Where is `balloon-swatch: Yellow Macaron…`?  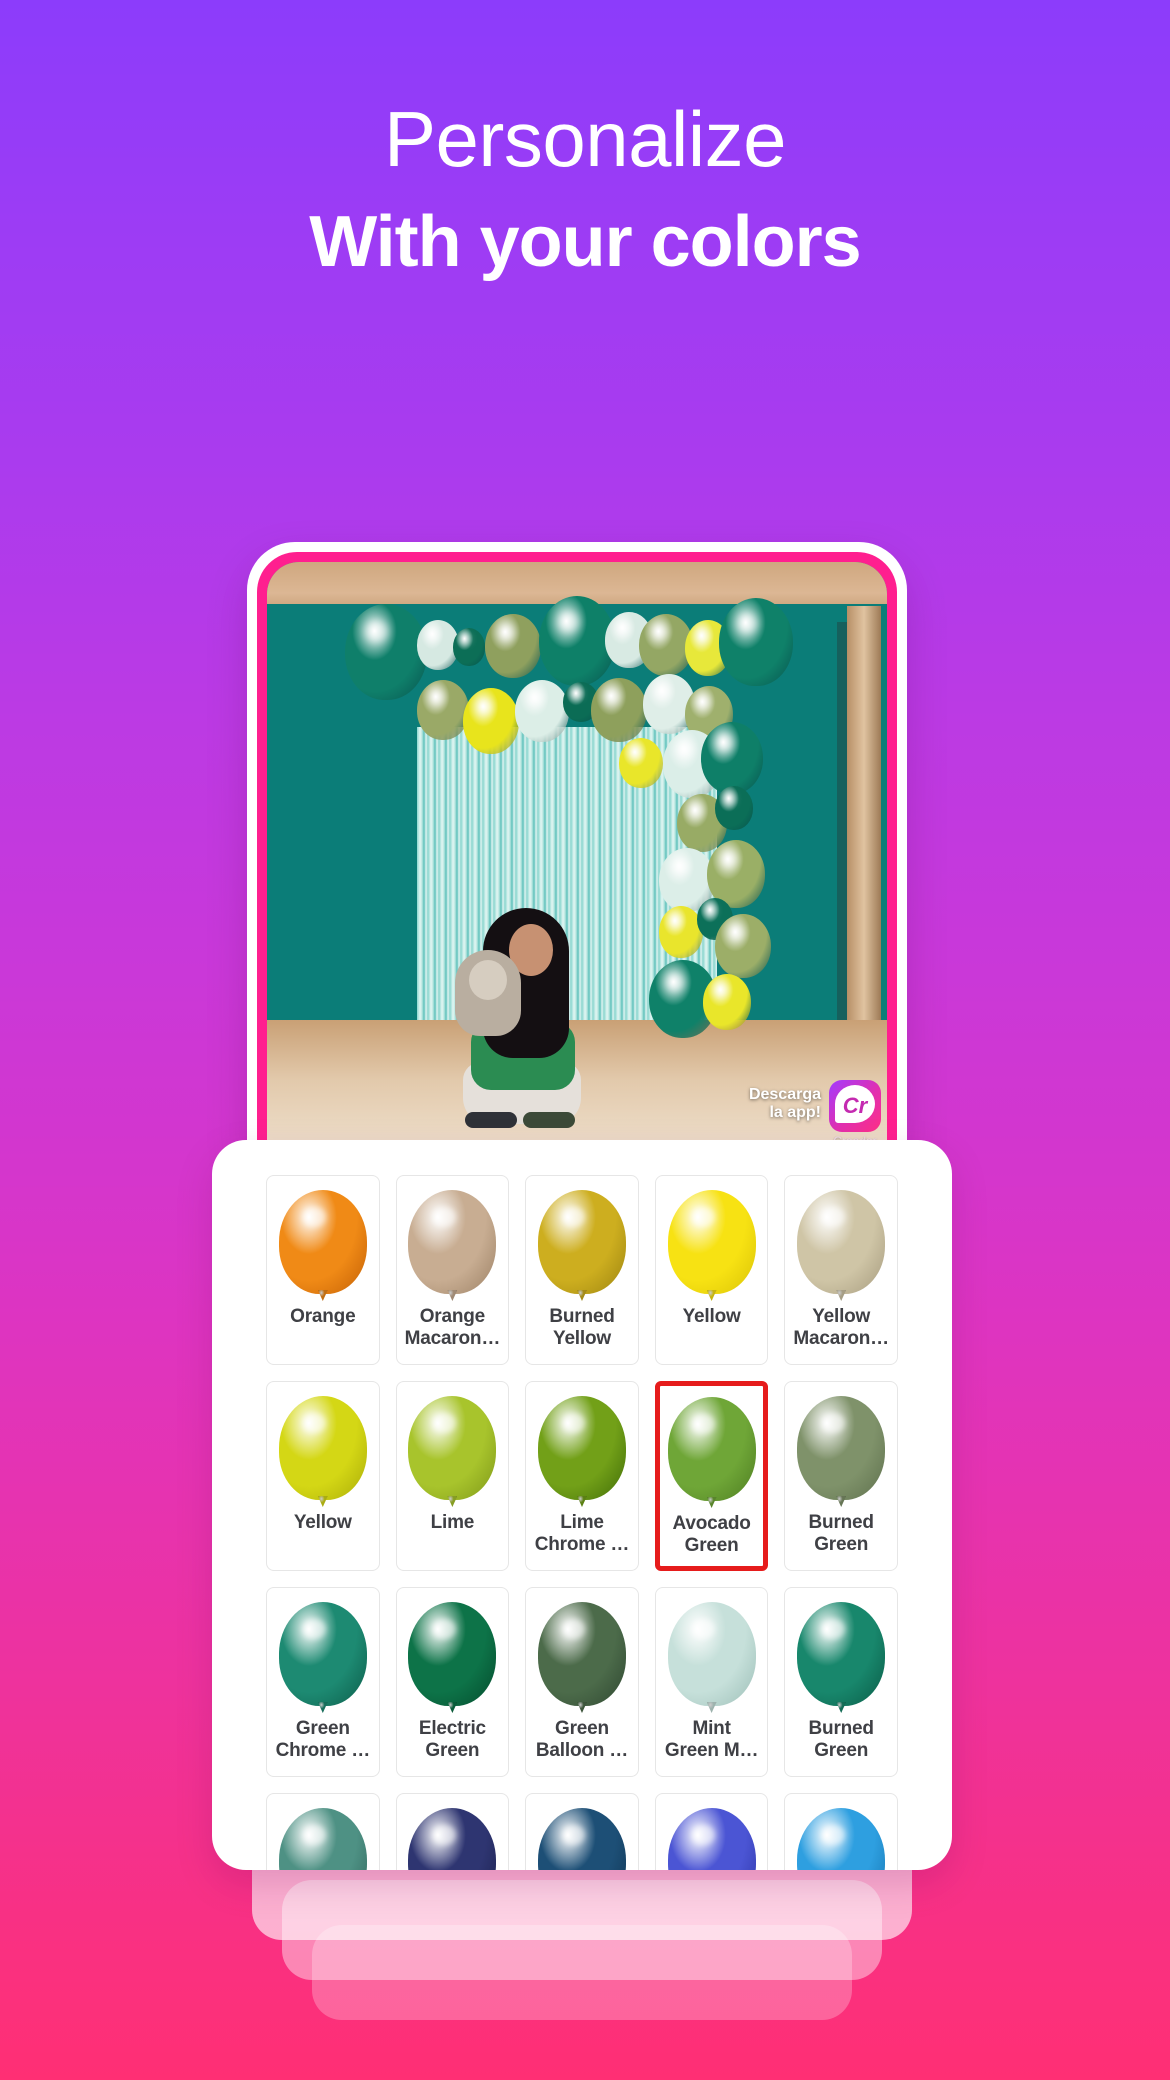
balloon-swatch: Yellow Macaron… is located at coordinates (841, 1270).